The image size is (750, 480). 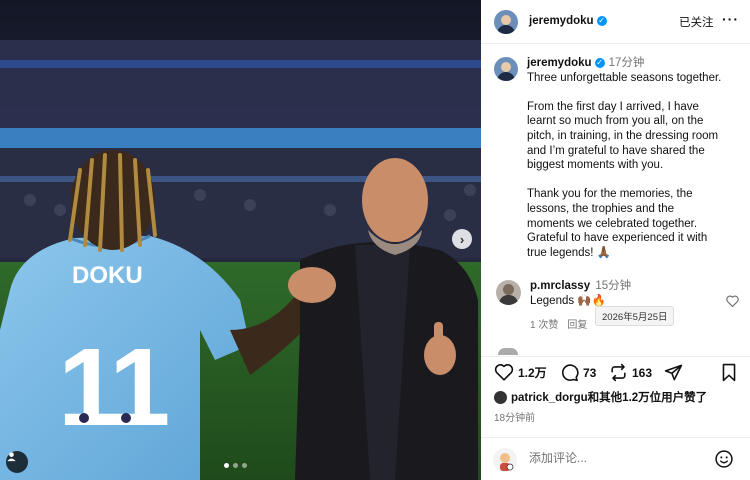 I want to click on comment-like-count: 1 次赞, so click(x=544, y=323).